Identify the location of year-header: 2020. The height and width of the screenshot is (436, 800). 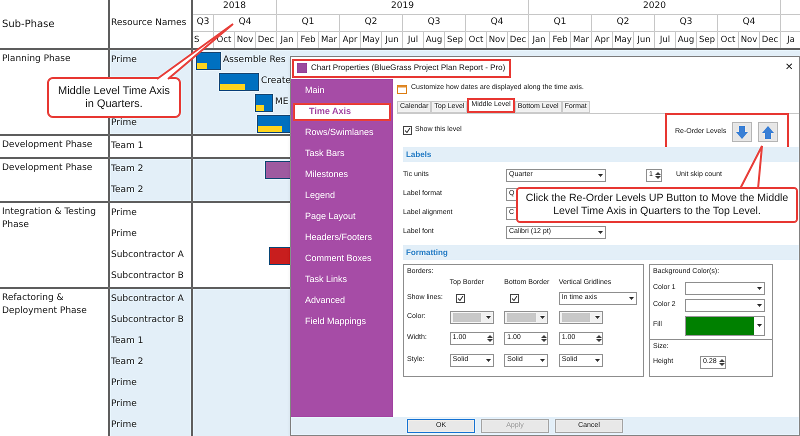
(654, 7).